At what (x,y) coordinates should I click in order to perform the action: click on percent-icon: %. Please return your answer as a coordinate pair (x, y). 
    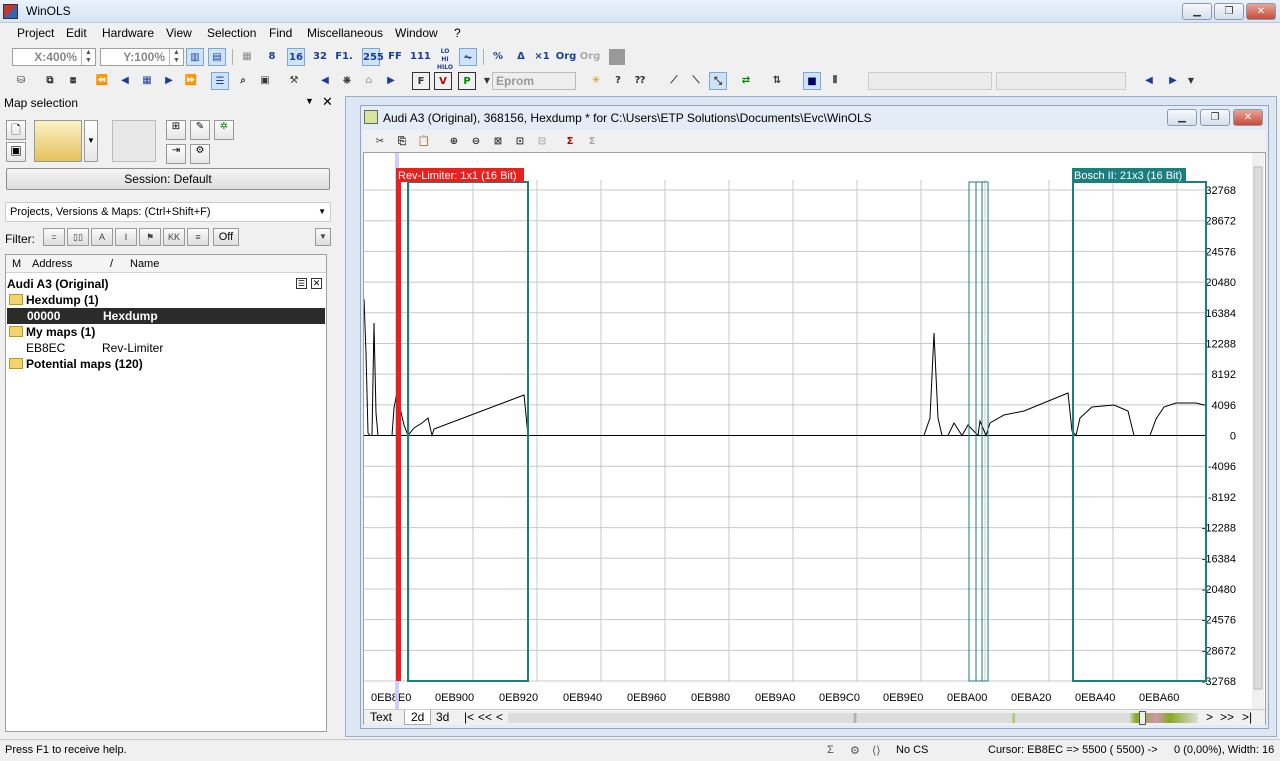
    Looking at the image, I should click on (498, 57).